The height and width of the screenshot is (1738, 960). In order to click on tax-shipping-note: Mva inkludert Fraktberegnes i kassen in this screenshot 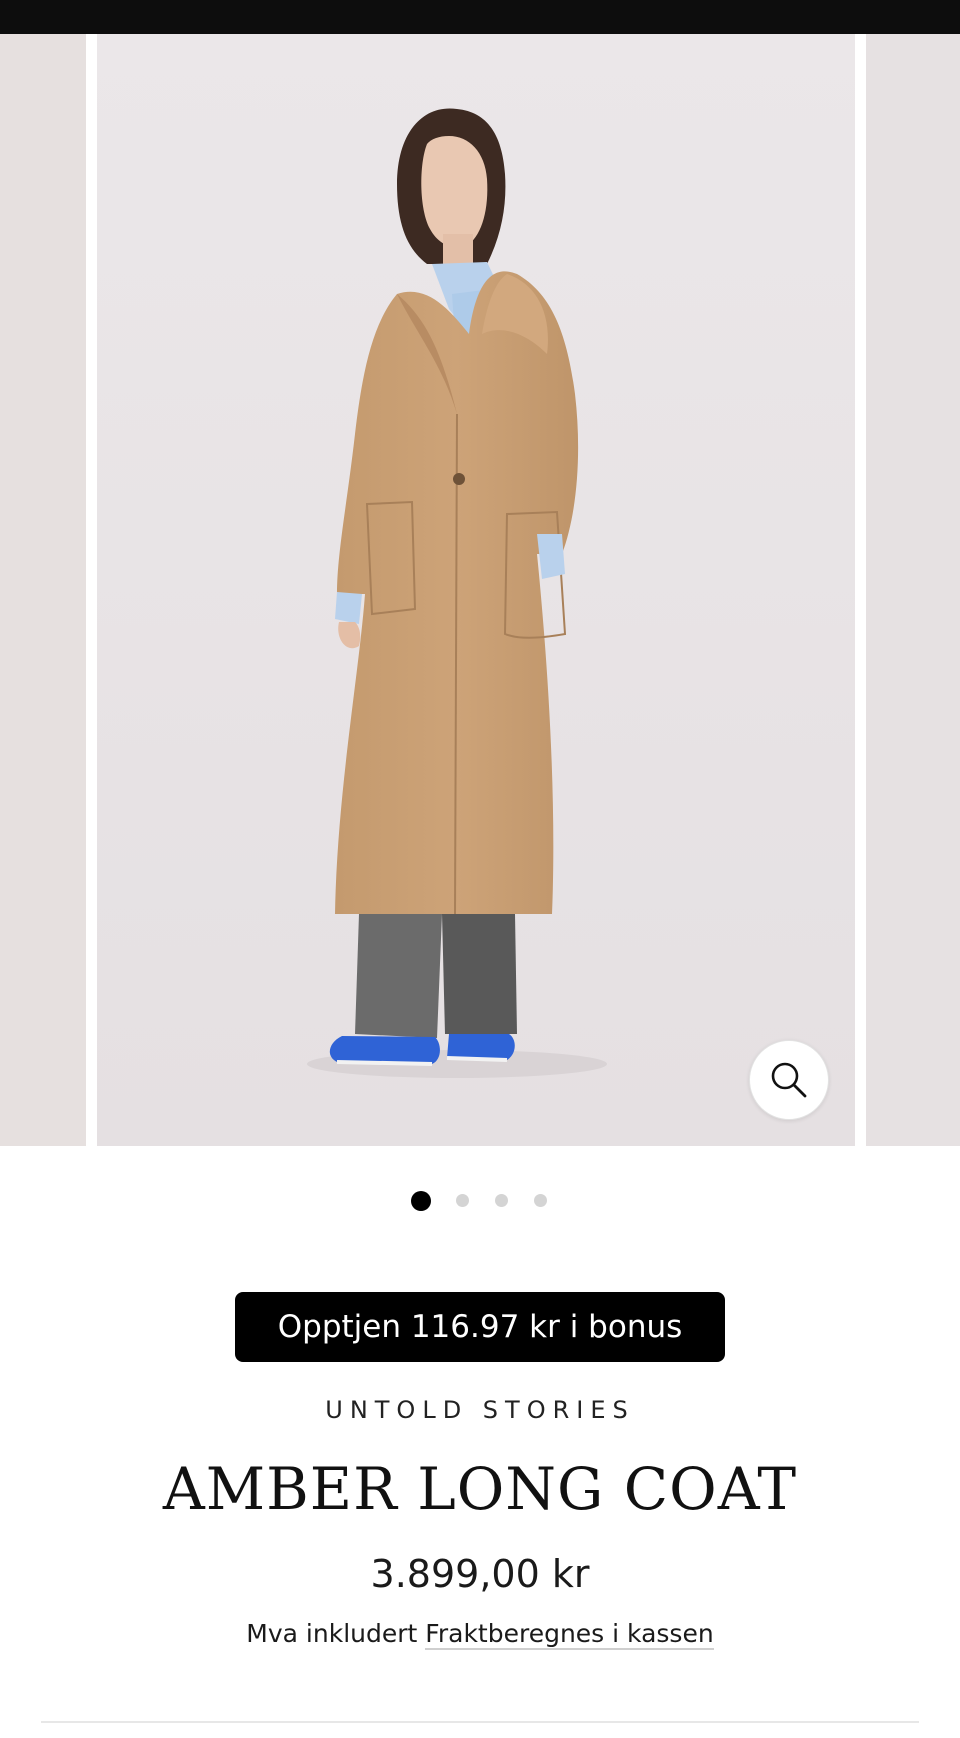, I will do `click(480, 1634)`.